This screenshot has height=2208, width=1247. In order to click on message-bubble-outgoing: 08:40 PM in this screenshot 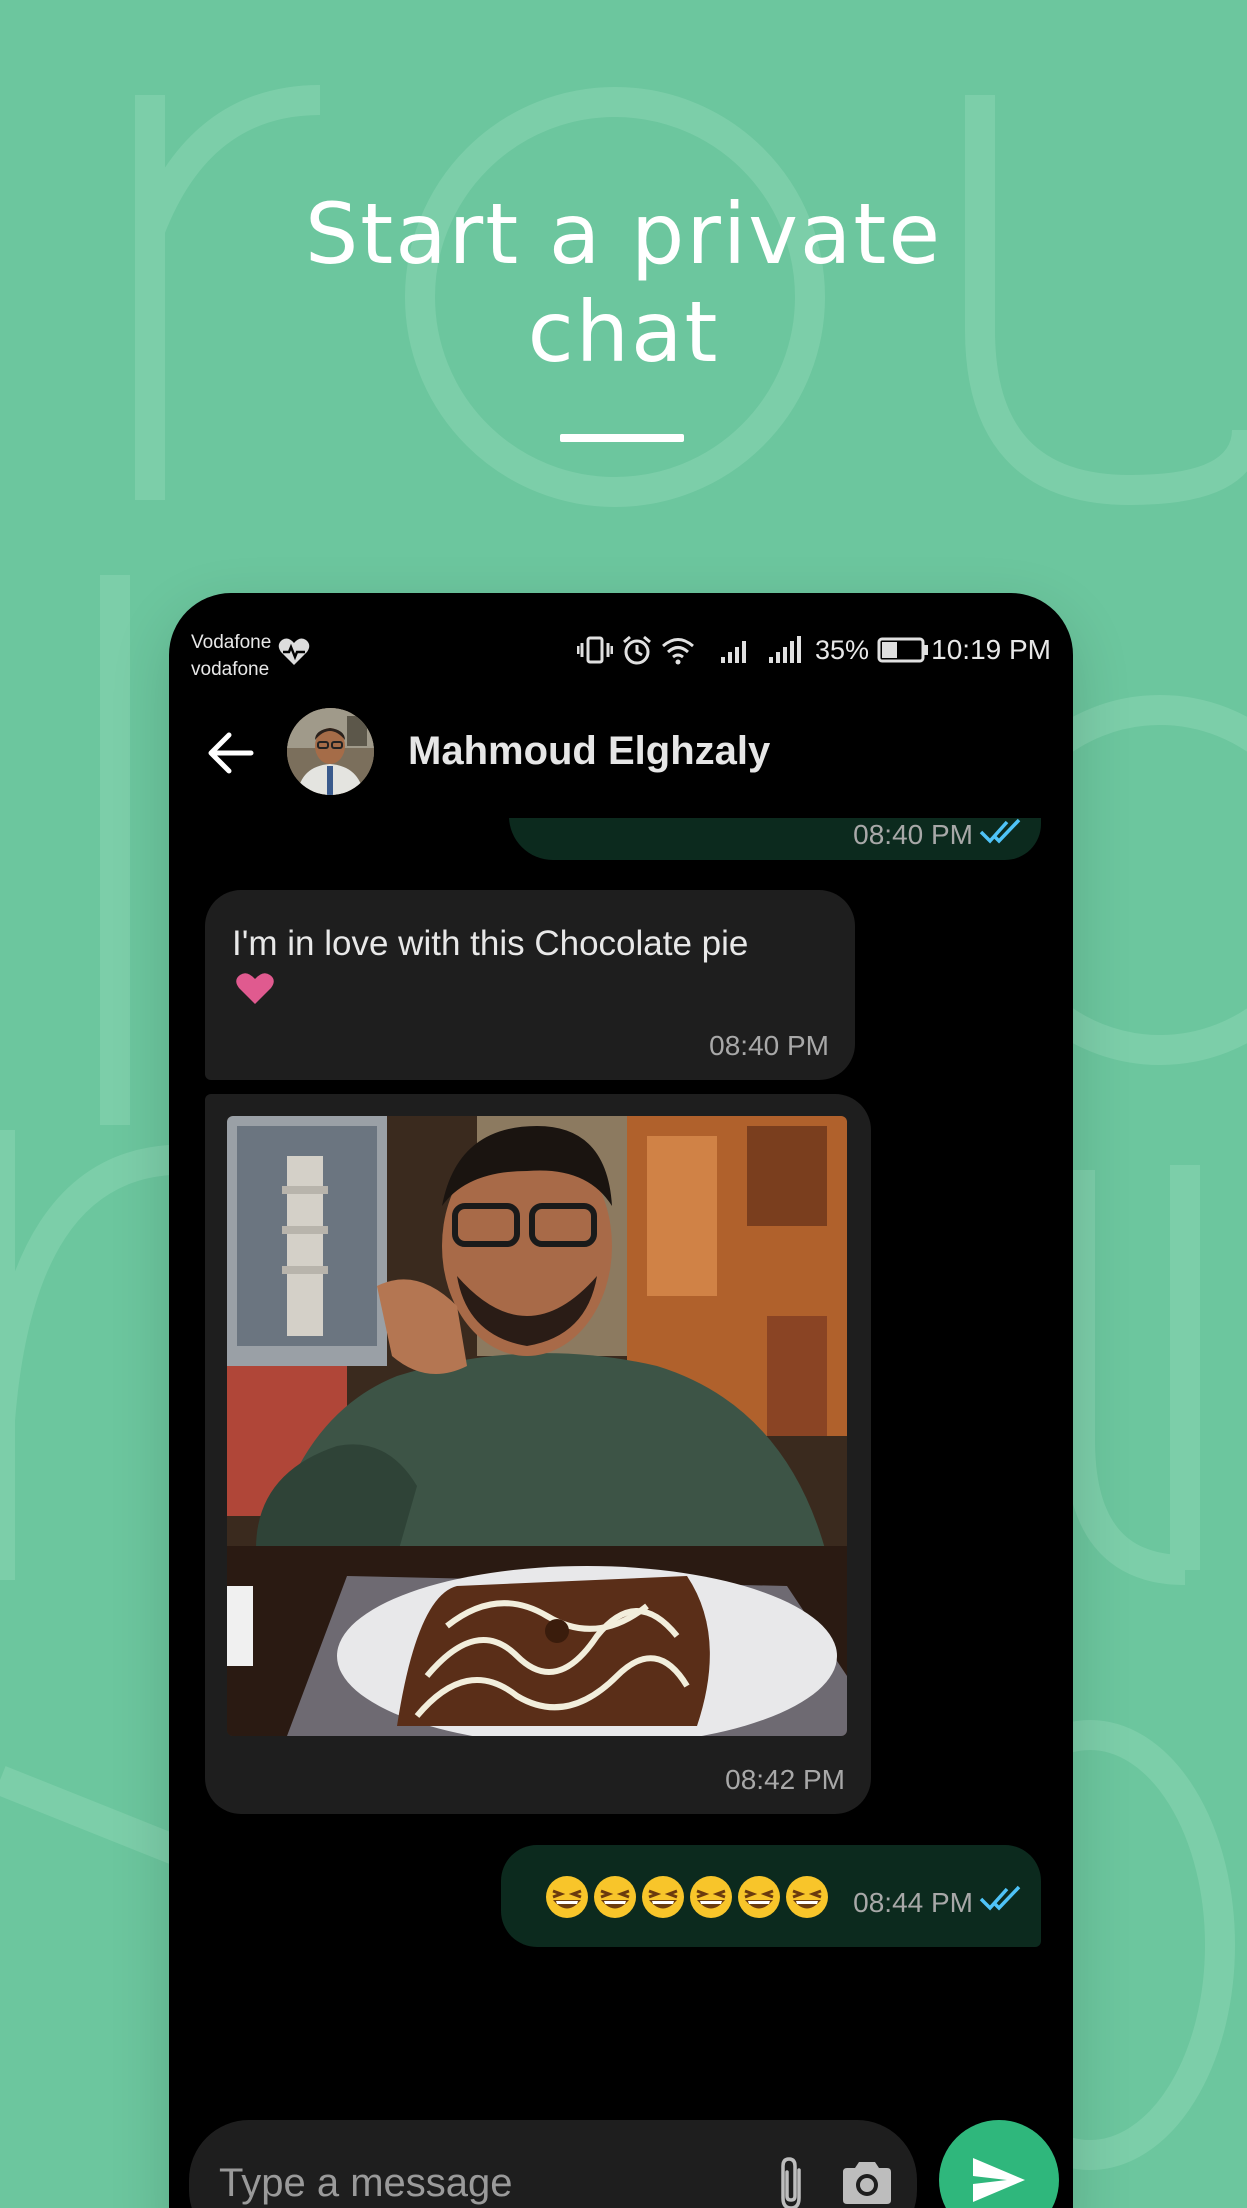, I will do `click(775, 839)`.